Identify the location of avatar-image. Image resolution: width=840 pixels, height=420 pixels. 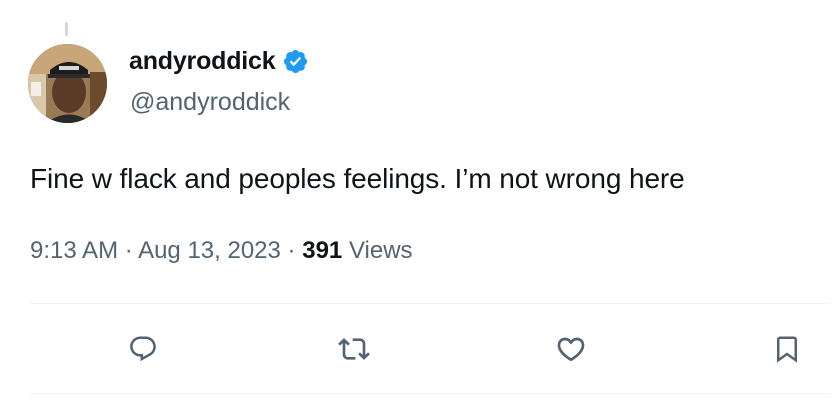
(67, 83).